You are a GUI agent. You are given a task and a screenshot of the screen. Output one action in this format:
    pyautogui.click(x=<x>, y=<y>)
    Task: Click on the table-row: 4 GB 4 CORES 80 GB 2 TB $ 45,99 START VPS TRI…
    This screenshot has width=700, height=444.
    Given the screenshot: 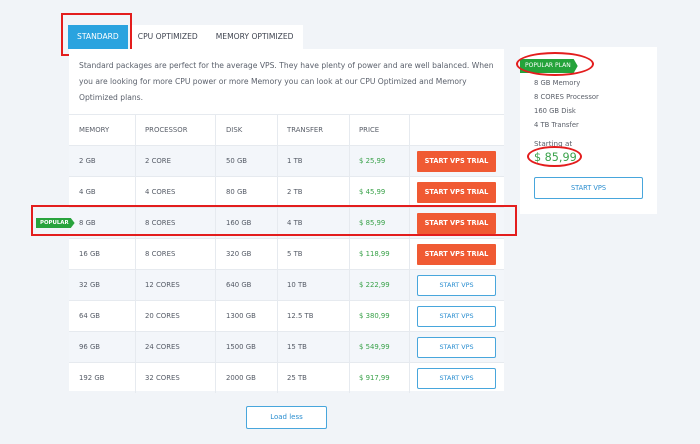 What is the action you would take?
    pyautogui.click(x=286, y=191)
    